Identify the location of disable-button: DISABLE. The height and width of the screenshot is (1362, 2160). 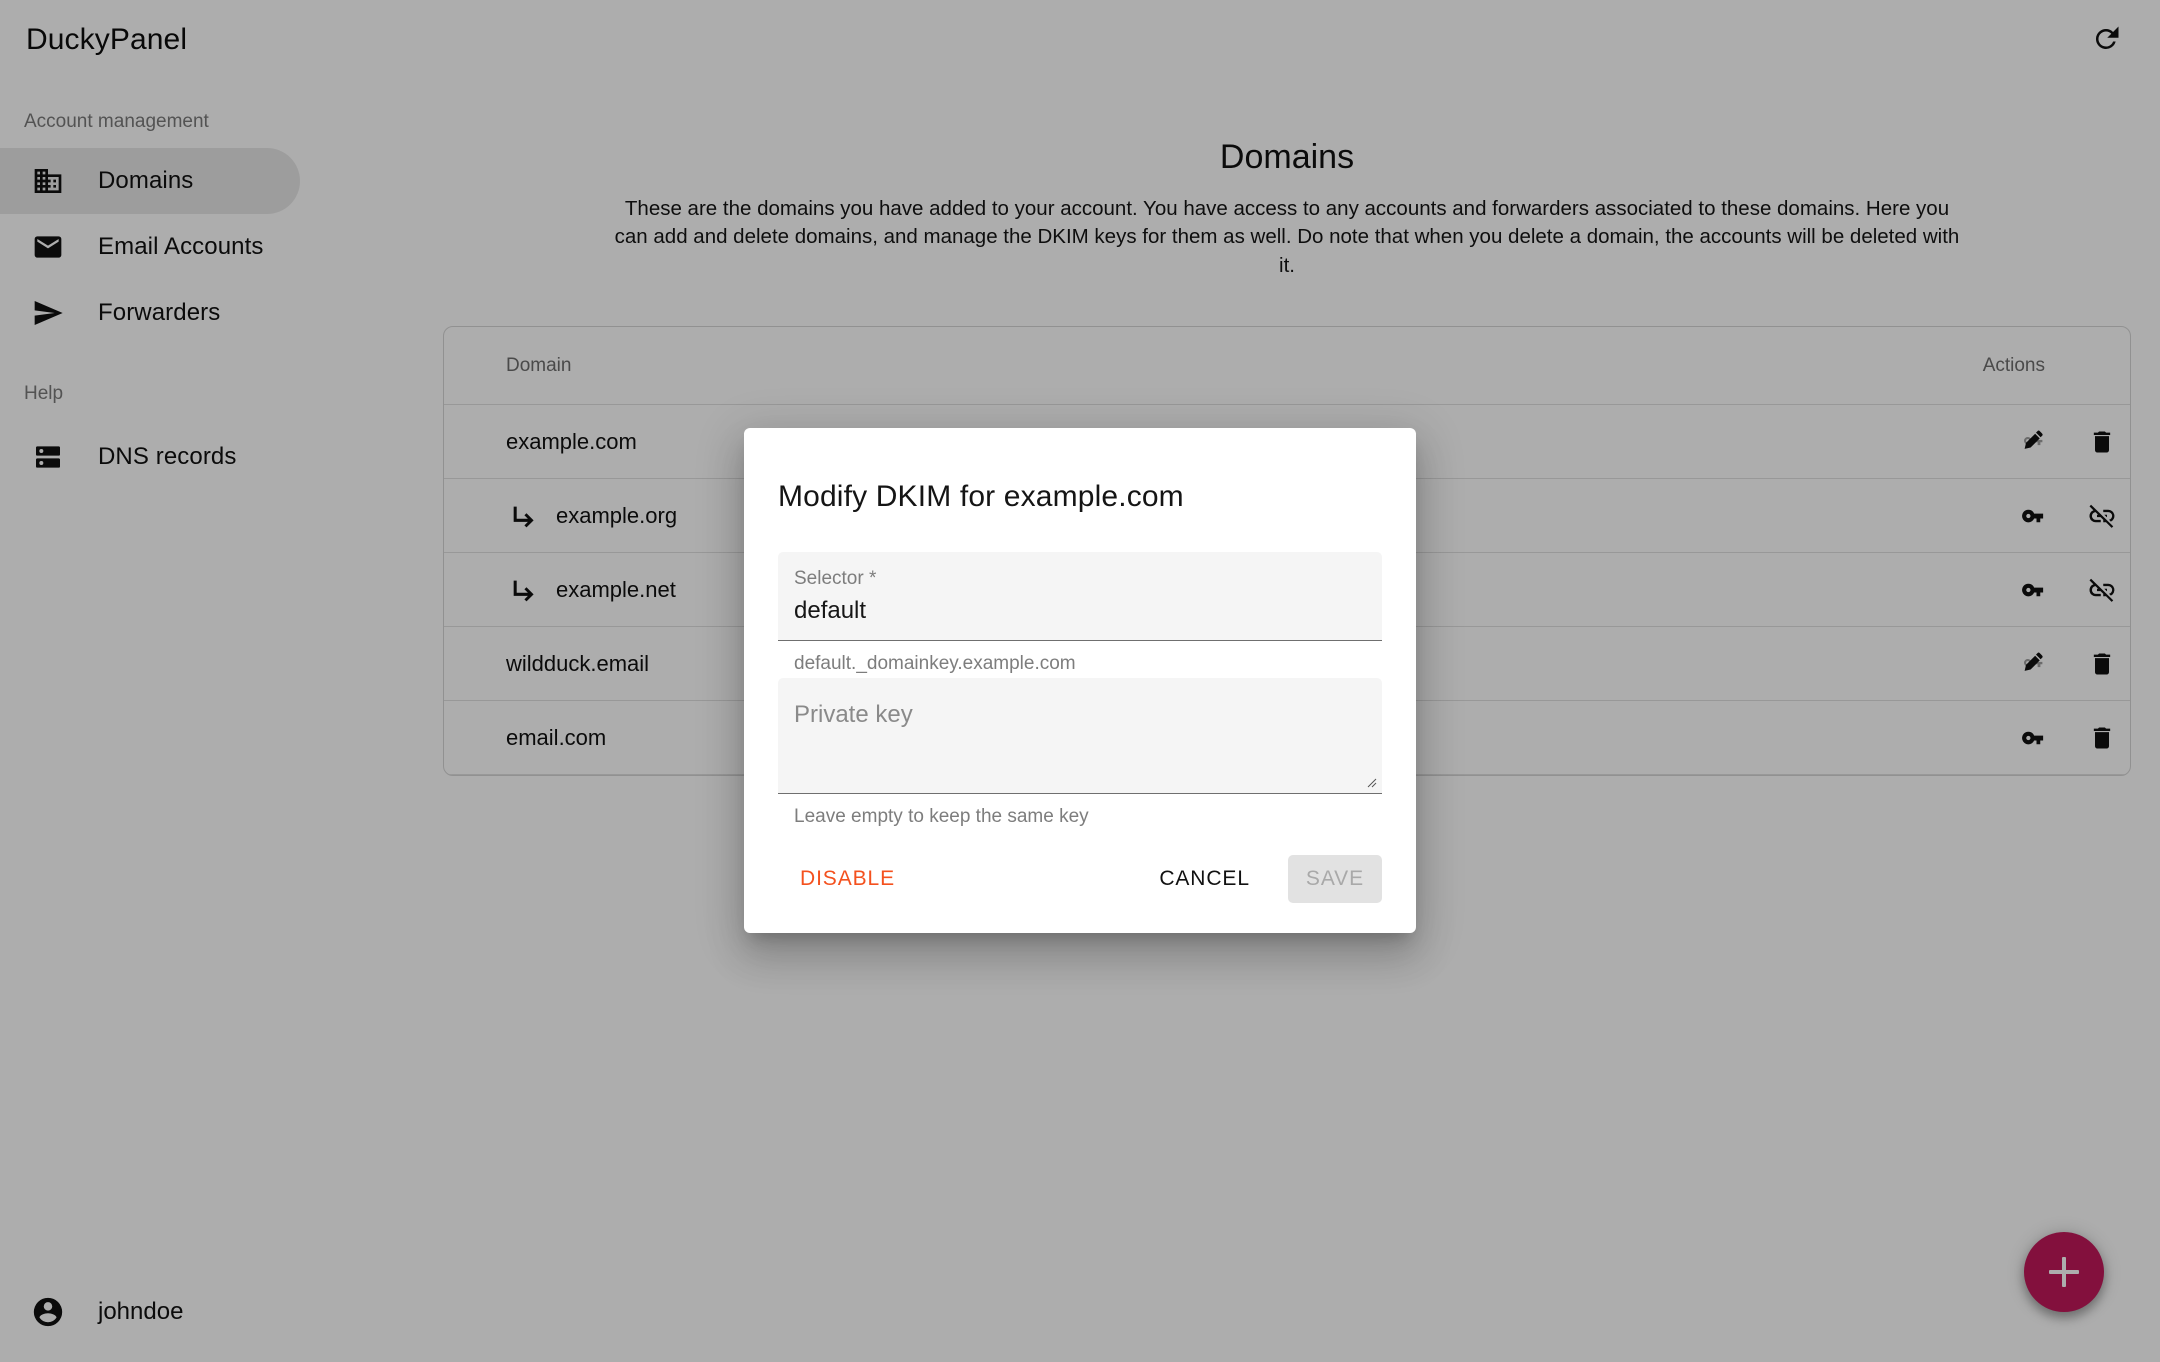
(847, 879).